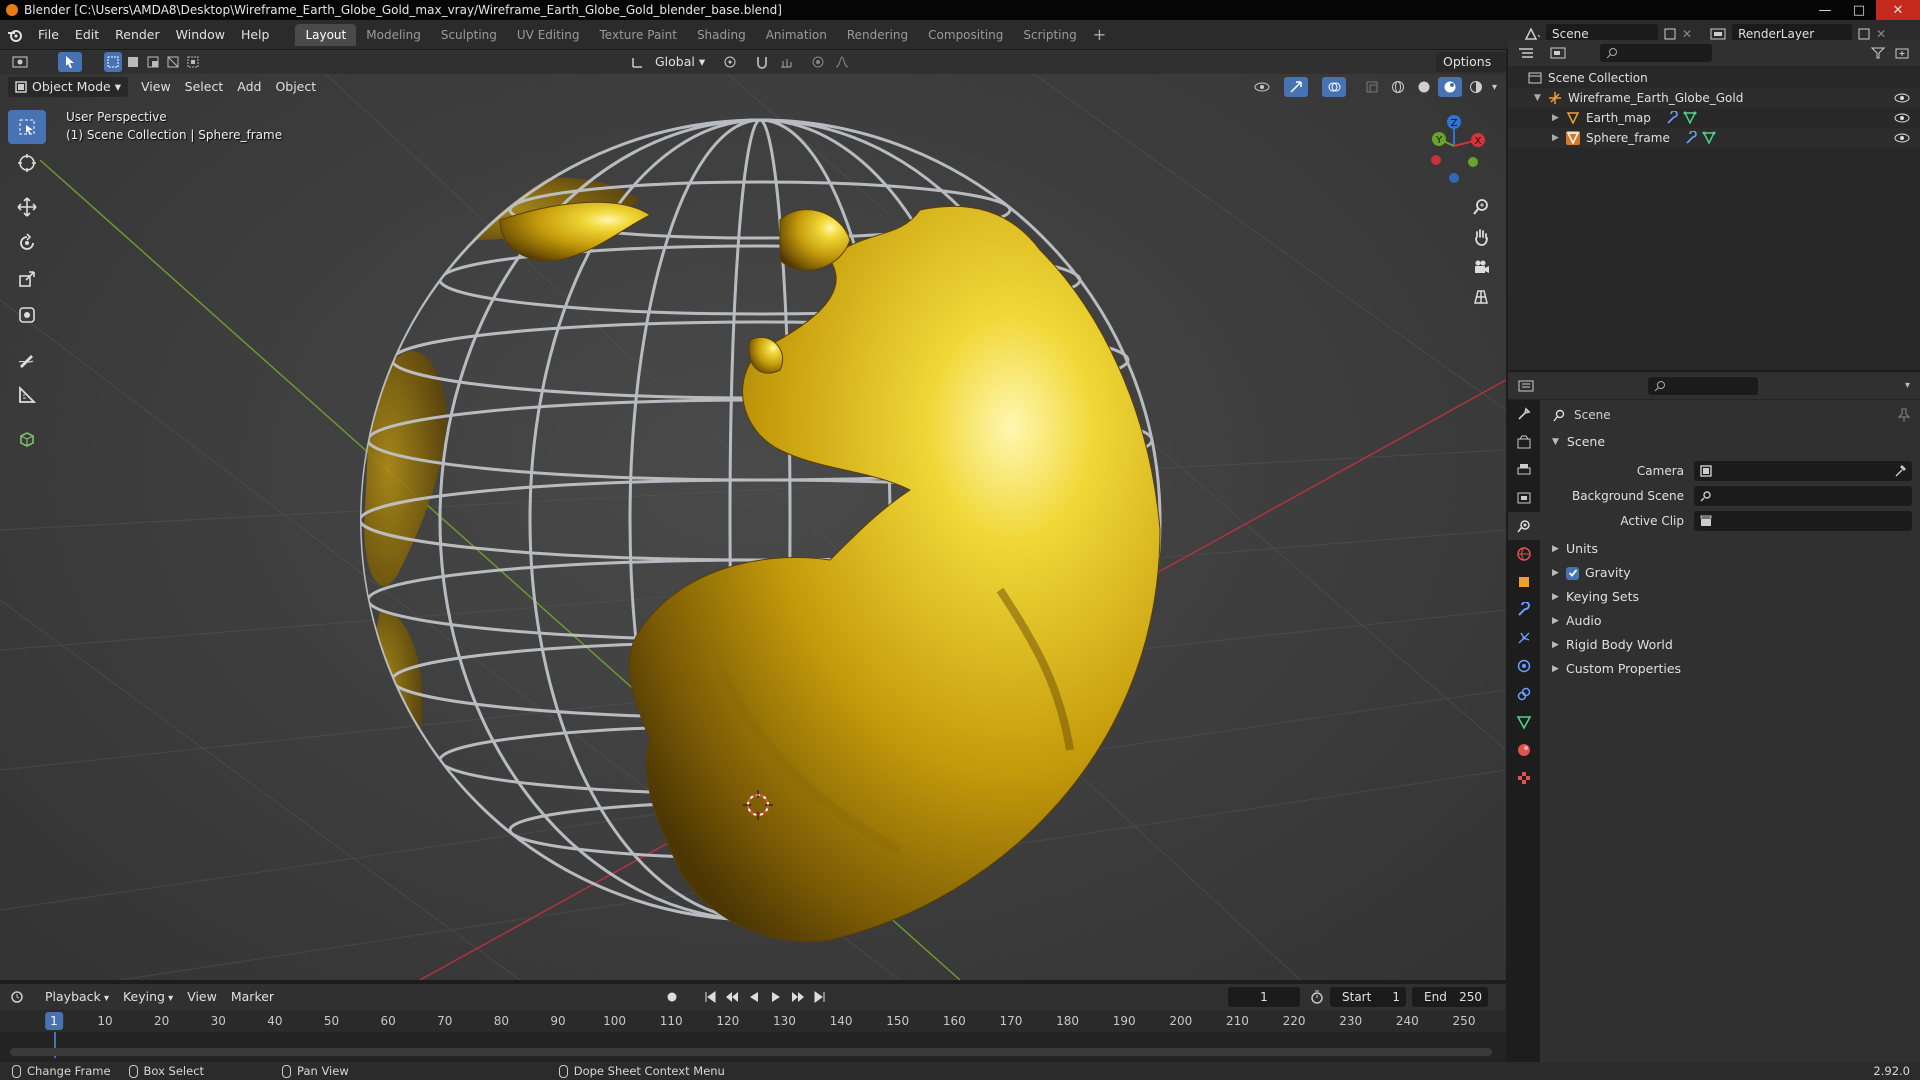 The image size is (1920, 1080). Describe the element at coordinates (877, 35) in the screenshot. I see `workspace-tab-rendering: Rendering` at that location.